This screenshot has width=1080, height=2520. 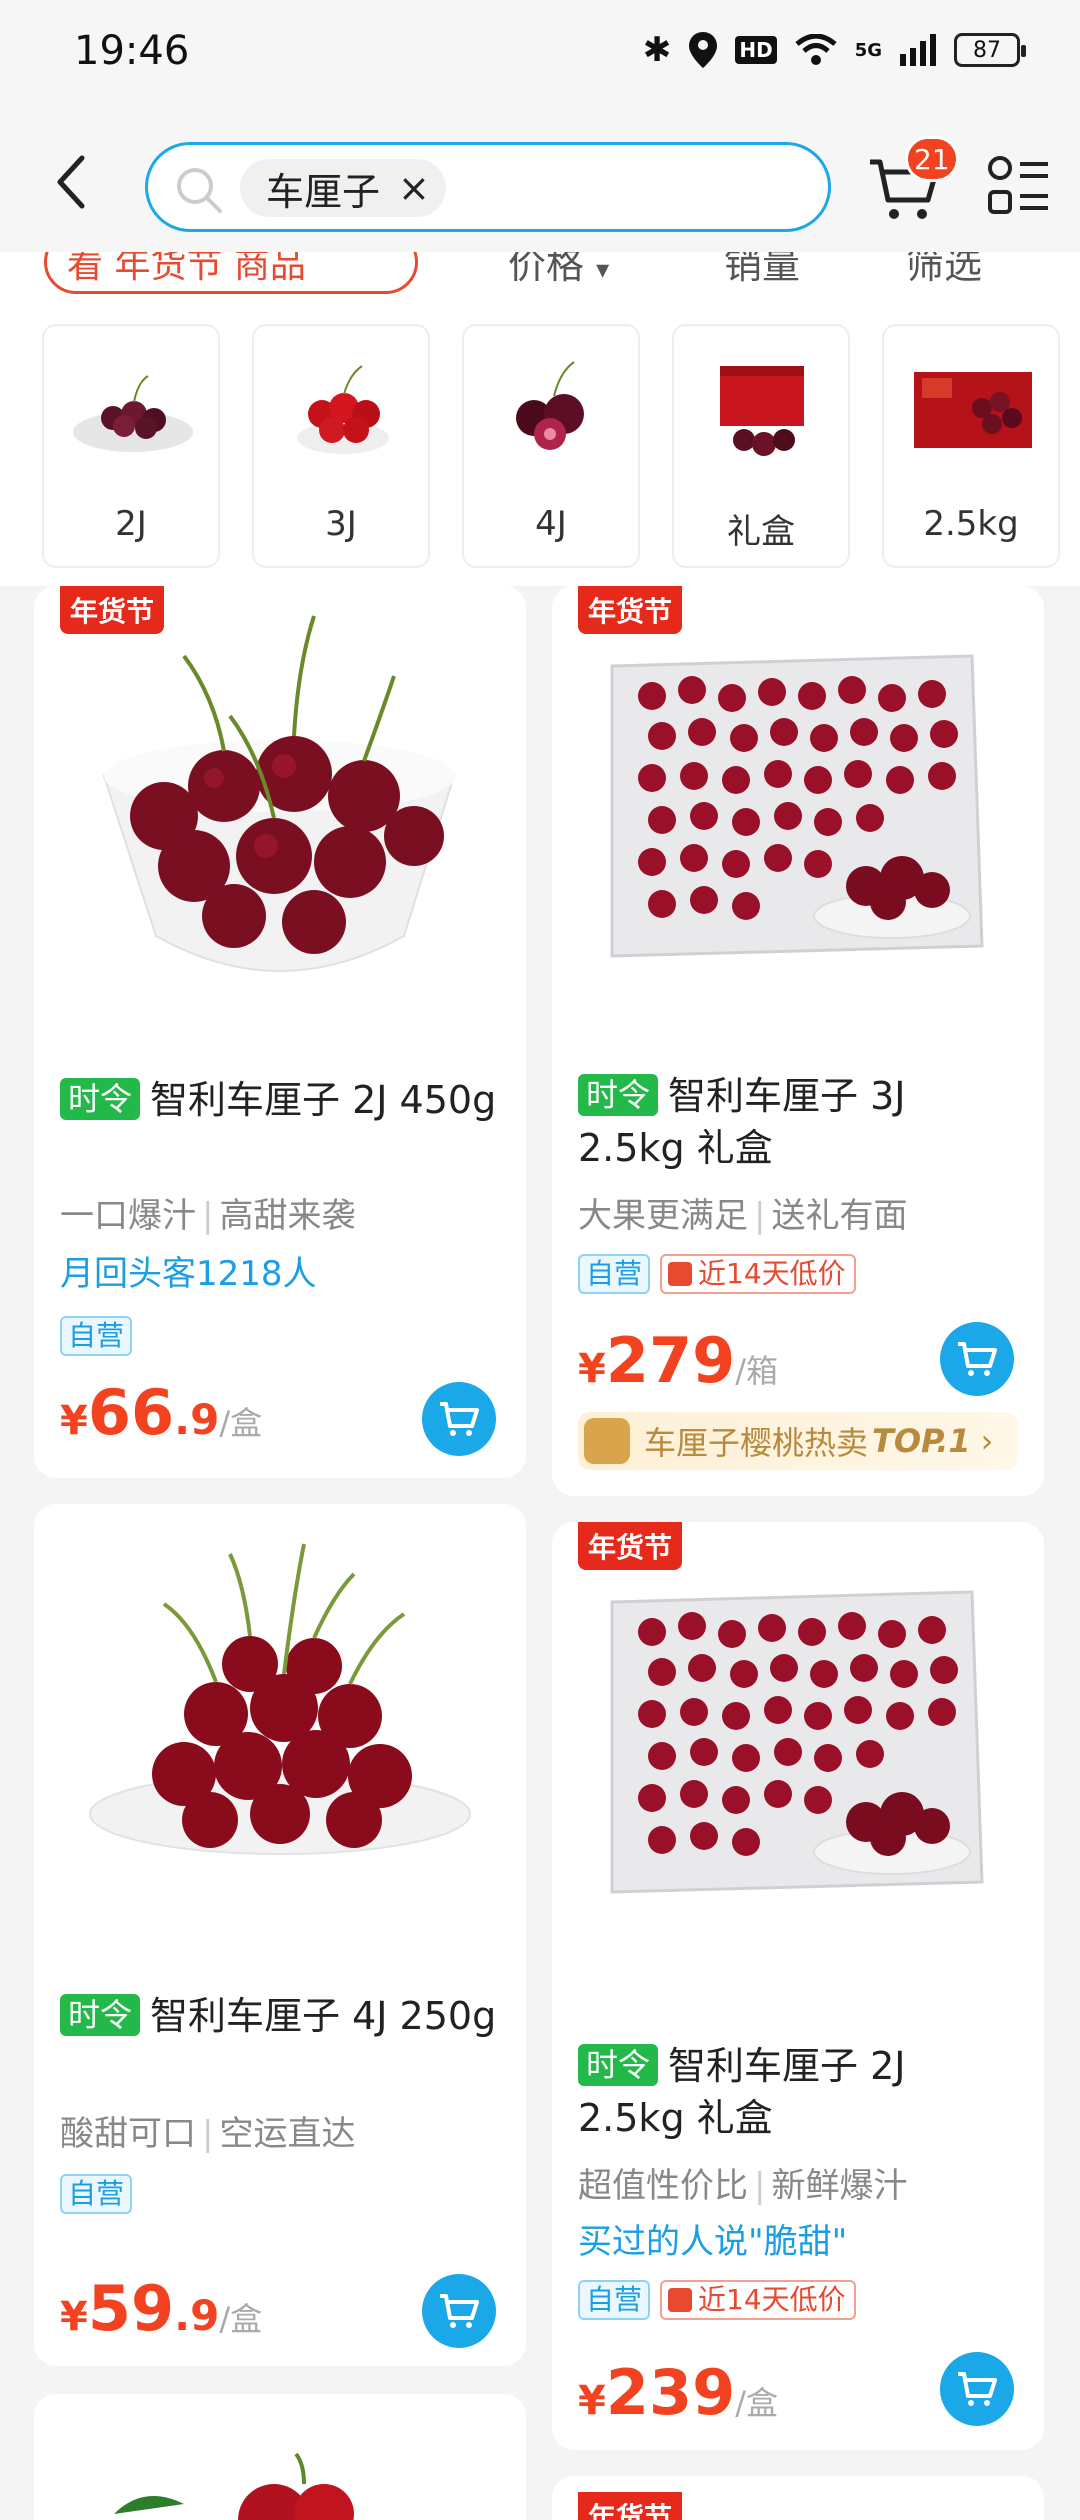 What do you see at coordinates (798, 2092) in the screenshot?
I see `product-title: 时令 智利车厘子 2J 2.5kg 礼盒` at bounding box center [798, 2092].